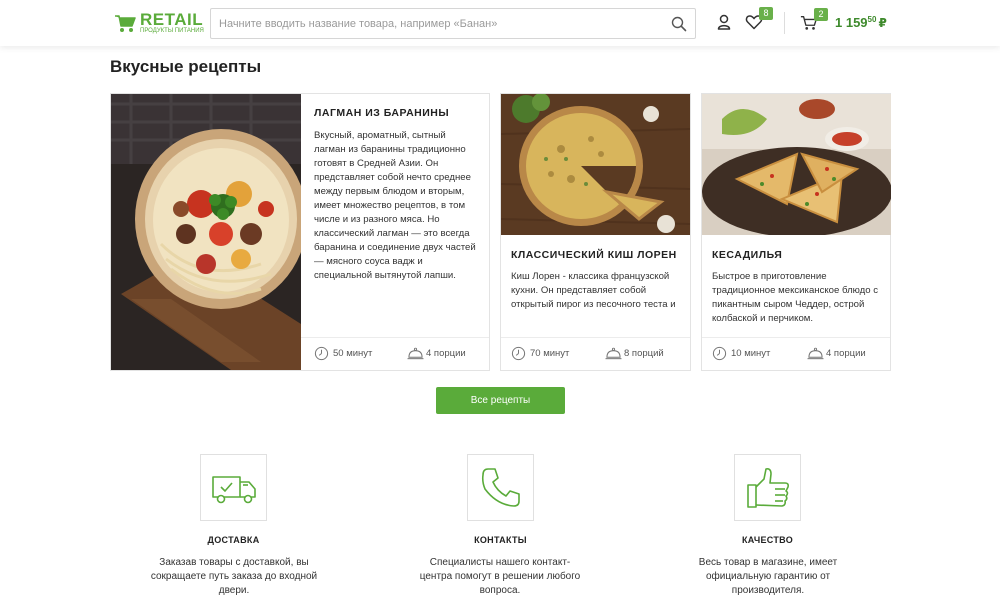  What do you see at coordinates (500, 540) in the screenshot?
I see `feature-title: КОНТАКТЫ` at bounding box center [500, 540].